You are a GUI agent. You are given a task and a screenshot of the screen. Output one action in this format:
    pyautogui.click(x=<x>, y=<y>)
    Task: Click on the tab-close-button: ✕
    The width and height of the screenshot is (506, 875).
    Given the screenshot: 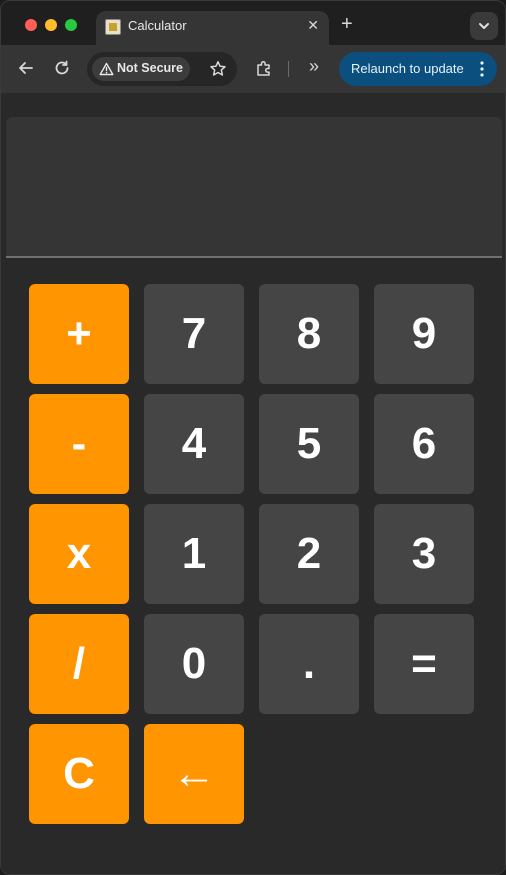 What is the action you would take?
    pyautogui.click(x=313, y=25)
    